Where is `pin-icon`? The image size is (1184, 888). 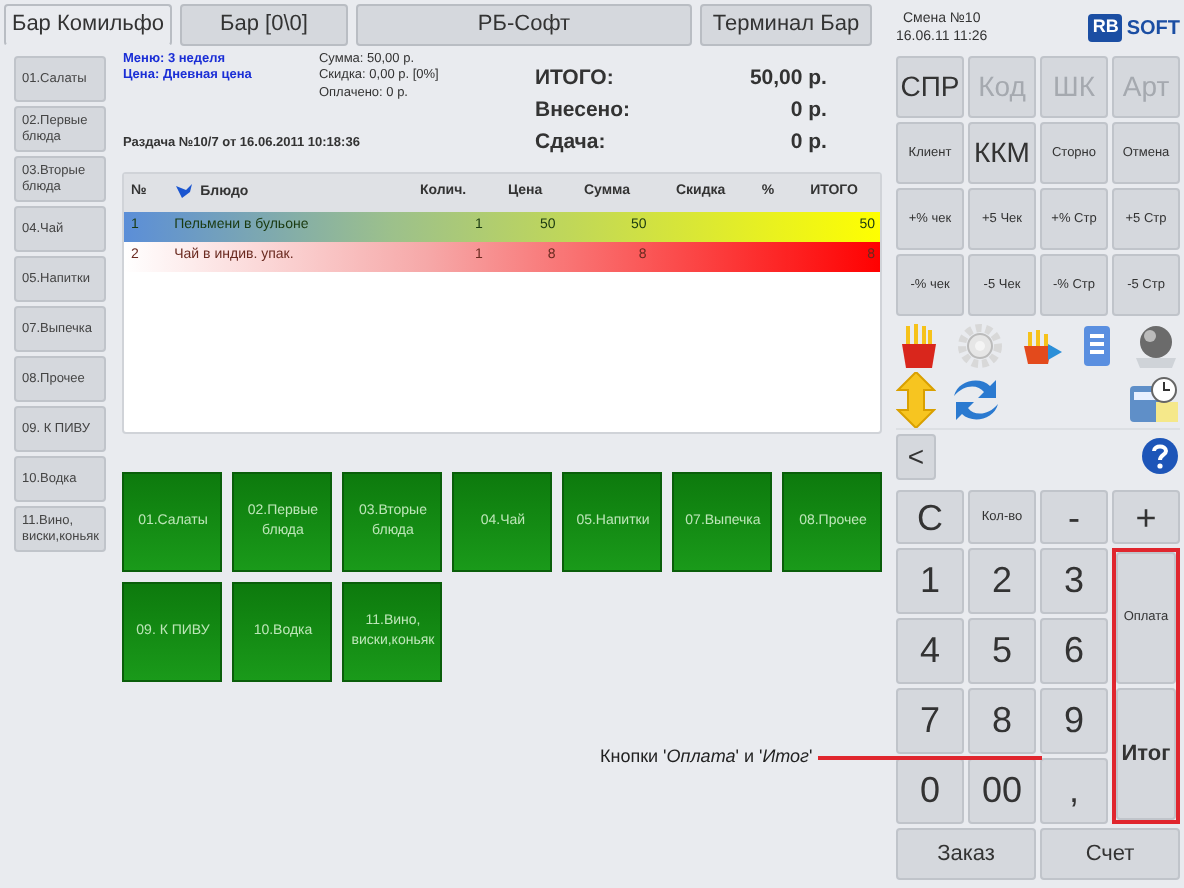
pin-icon is located at coordinates (184, 191).